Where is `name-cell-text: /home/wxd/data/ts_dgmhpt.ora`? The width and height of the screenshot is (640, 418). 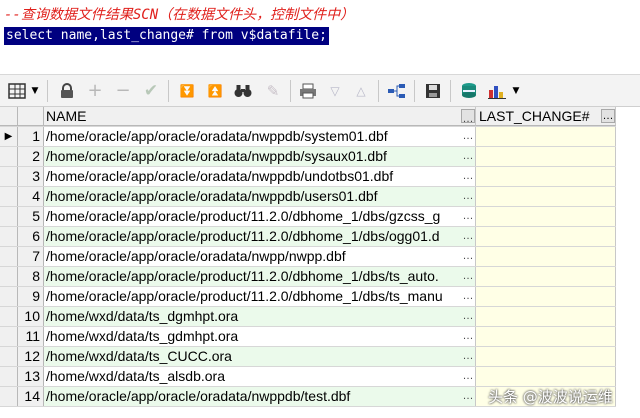 name-cell-text: /home/wxd/data/ts_dgmhpt.ora is located at coordinates (142, 316).